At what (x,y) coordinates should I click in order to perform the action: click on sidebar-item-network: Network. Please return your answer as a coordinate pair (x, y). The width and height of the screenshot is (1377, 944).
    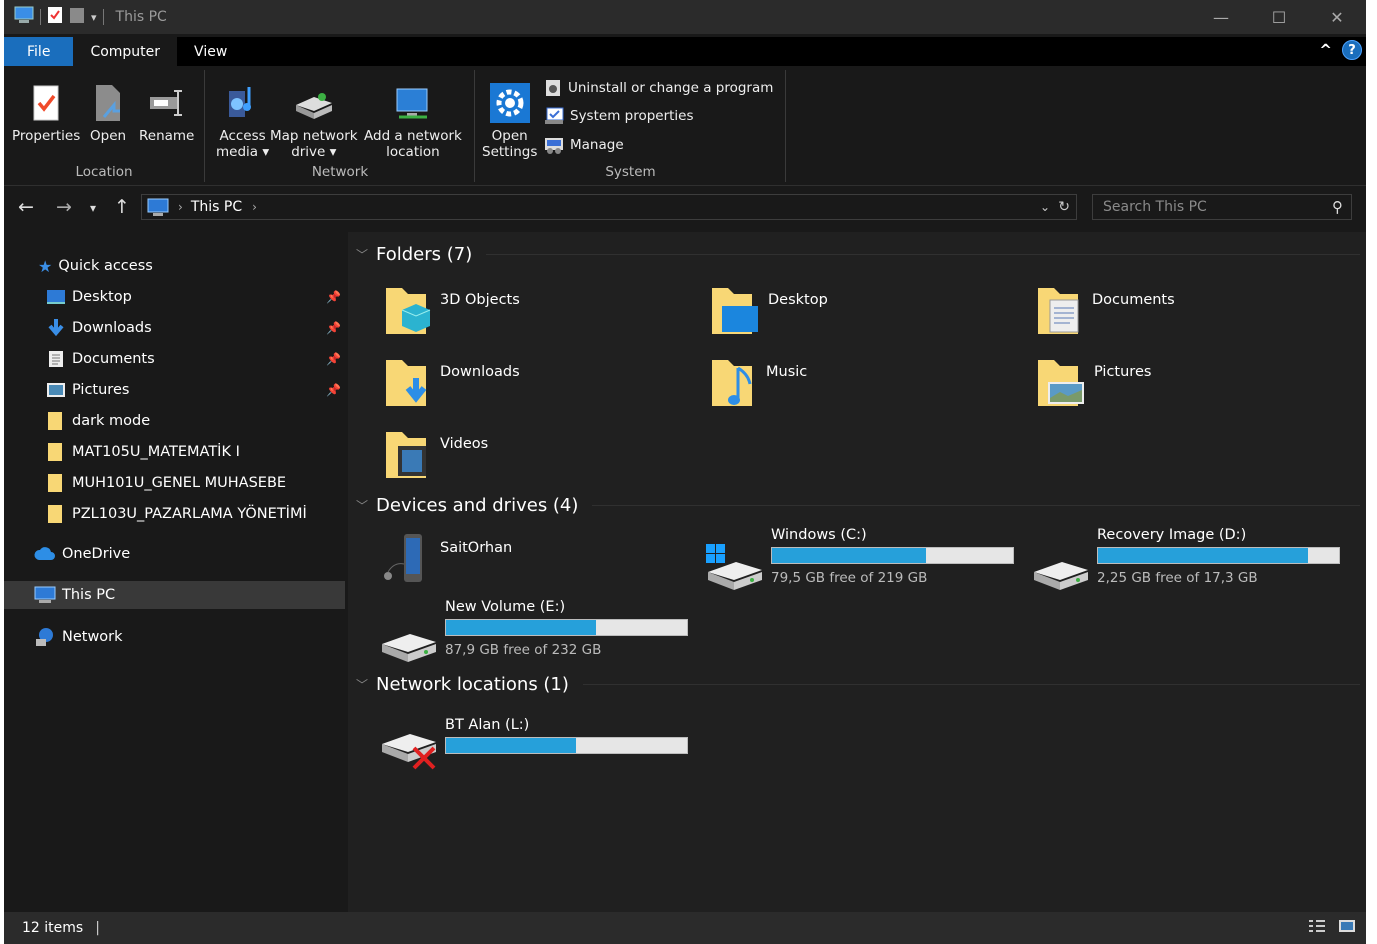
    Looking at the image, I should click on (174, 637).